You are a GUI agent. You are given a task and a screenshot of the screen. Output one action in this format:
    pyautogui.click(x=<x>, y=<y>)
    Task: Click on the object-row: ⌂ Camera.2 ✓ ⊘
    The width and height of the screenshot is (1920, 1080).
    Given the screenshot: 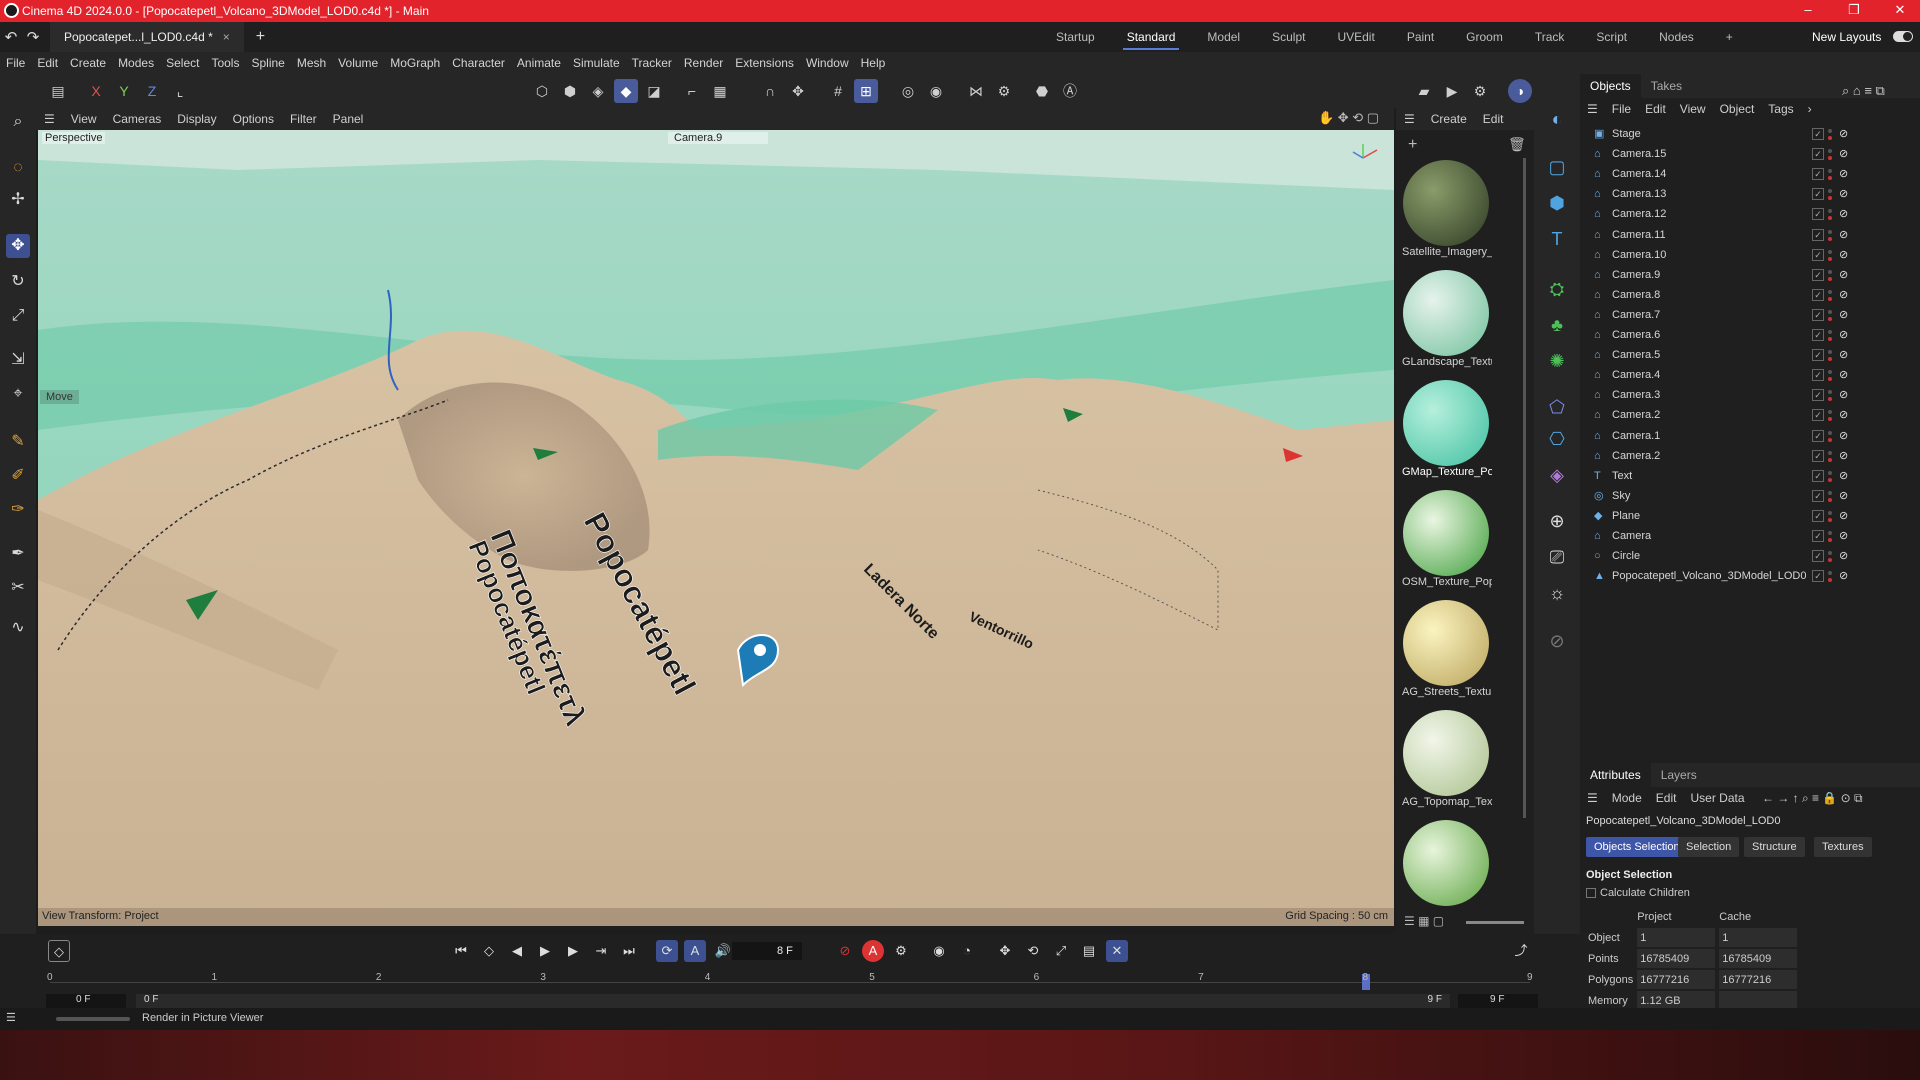 What is the action you would take?
    pyautogui.click(x=1750, y=415)
    